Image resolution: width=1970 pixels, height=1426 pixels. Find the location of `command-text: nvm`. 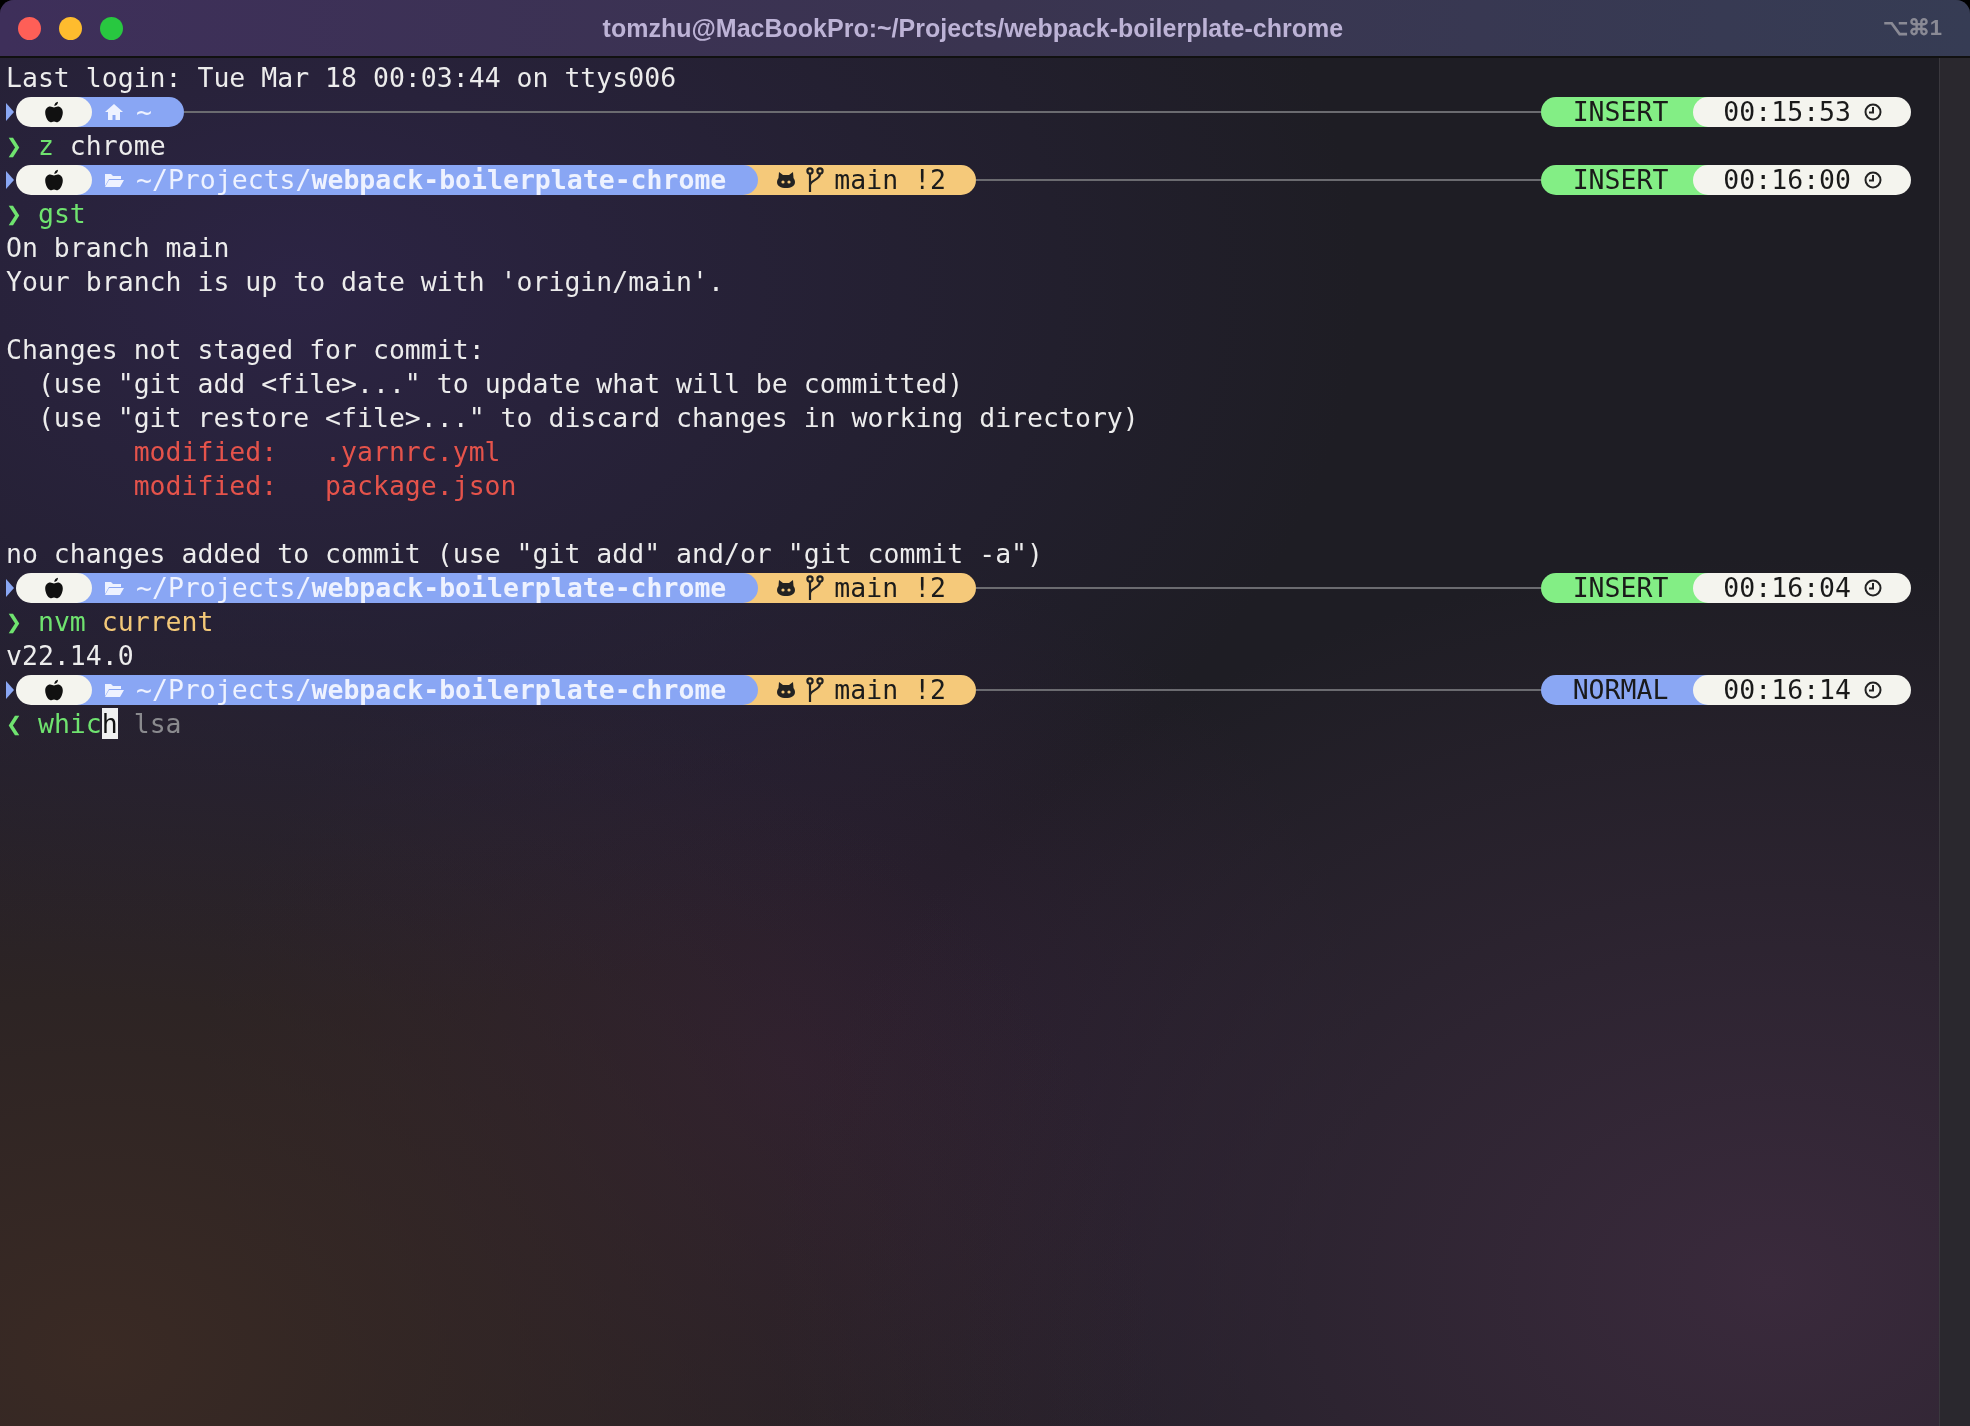

command-text: nvm is located at coordinates (61, 621).